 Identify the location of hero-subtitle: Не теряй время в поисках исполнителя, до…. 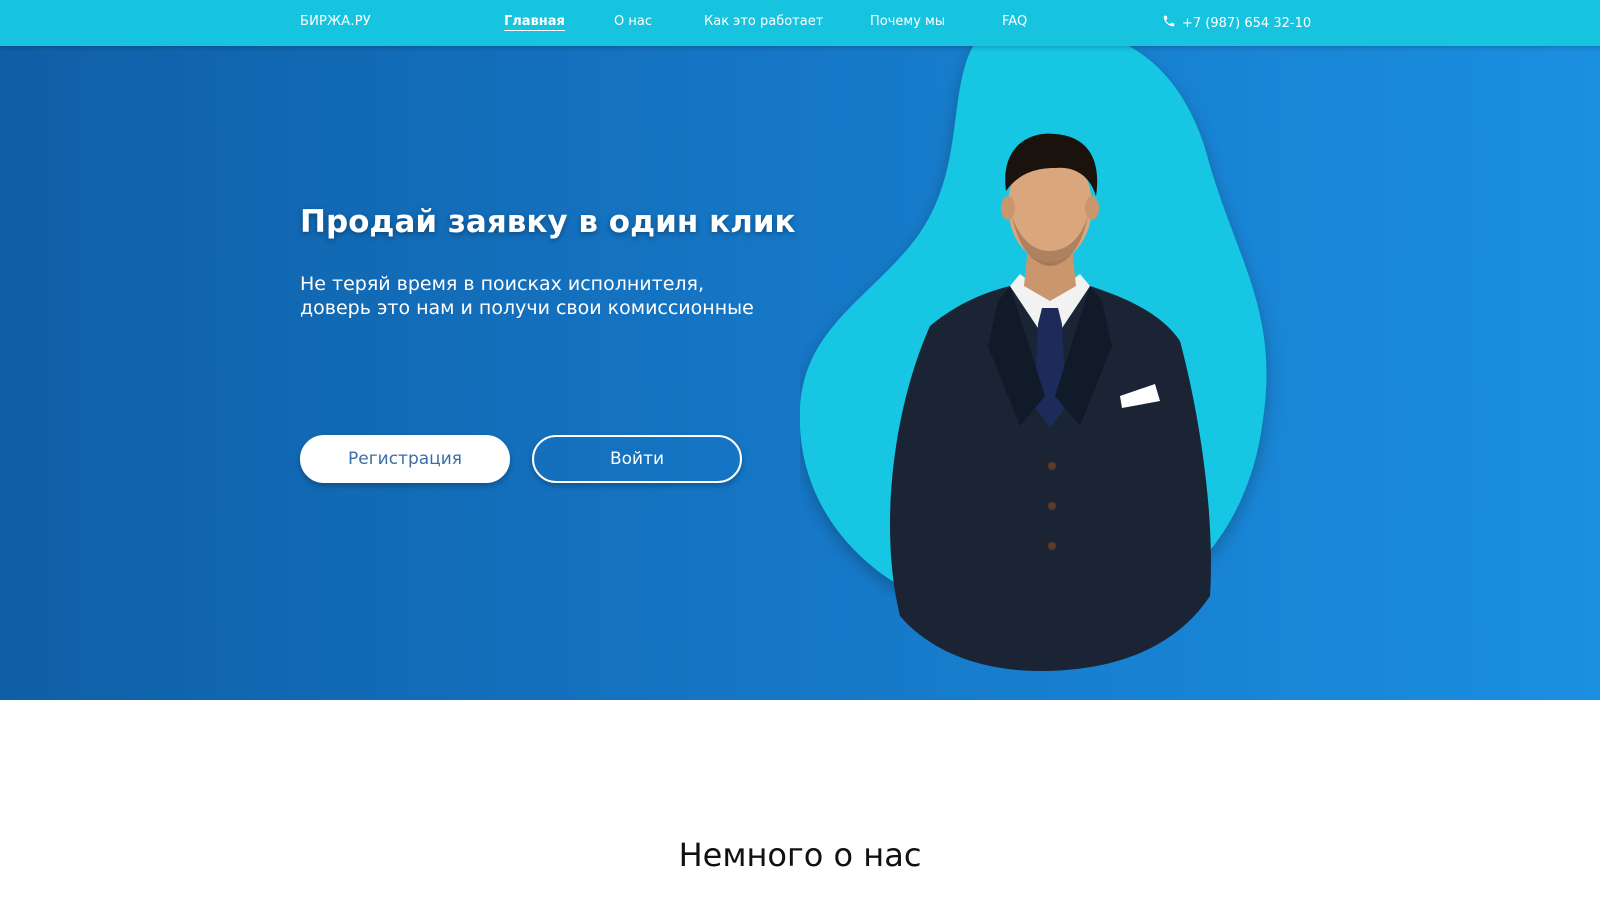
(527, 296).